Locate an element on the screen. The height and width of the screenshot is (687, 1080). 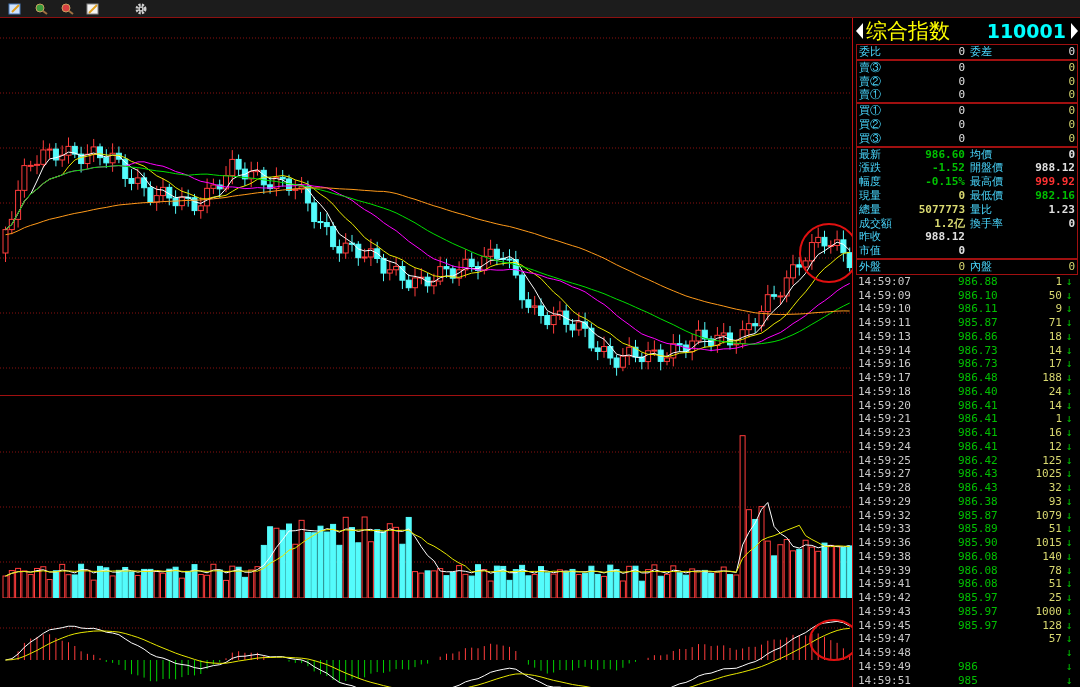
tick-time: 14:59:16 is located at coordinates (885, 364).